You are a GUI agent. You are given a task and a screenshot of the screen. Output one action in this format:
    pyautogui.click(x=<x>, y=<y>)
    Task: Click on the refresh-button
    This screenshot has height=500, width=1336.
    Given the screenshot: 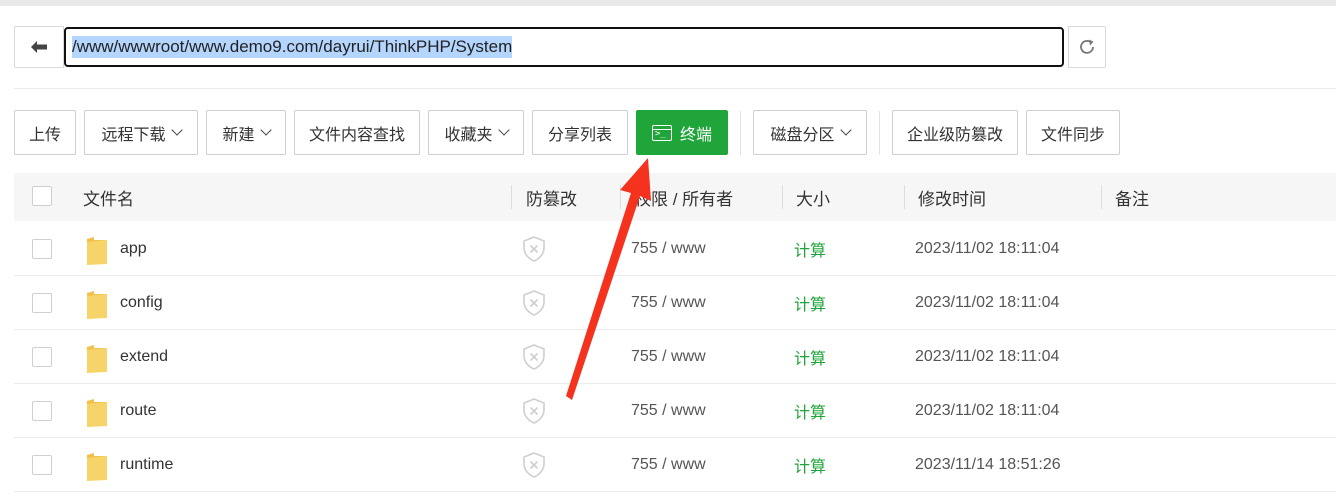 What is the action you would take?
    pyautogui.click(x=1087, y=47)
    